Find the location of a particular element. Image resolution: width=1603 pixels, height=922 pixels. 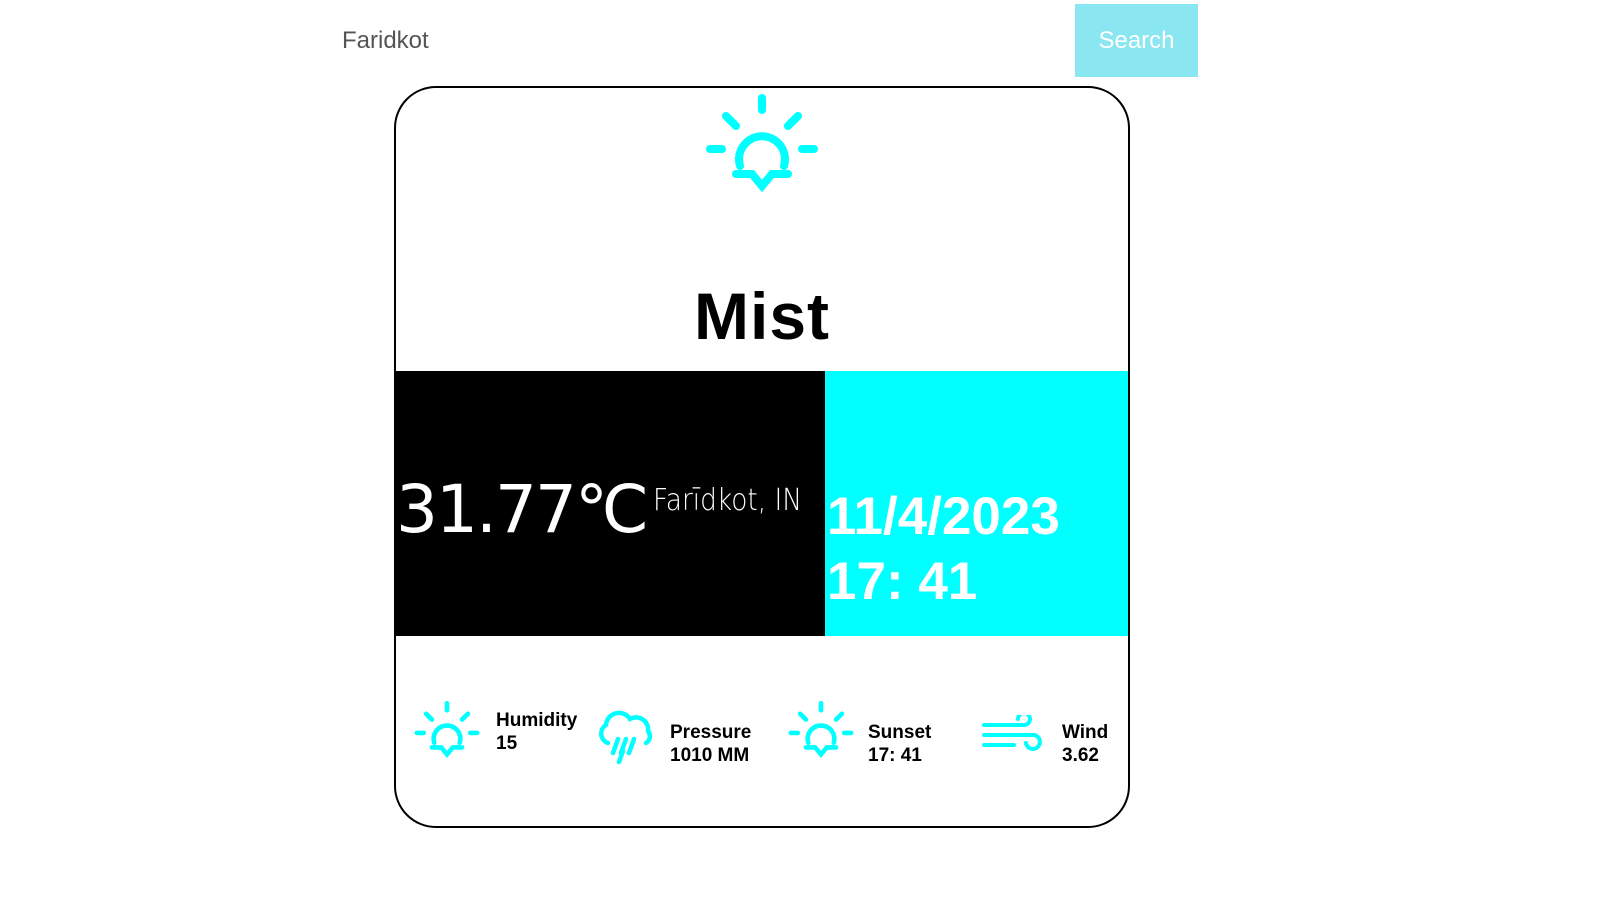

weather-condition: Mist is located at coordinates (762, 316).